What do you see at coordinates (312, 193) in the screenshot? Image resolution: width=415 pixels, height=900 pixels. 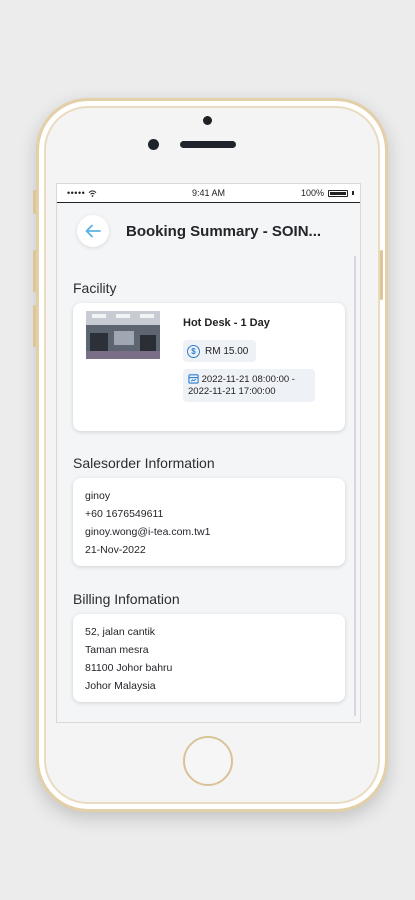 I see `battery-percent: 100%` at bounding box center [312, 193].